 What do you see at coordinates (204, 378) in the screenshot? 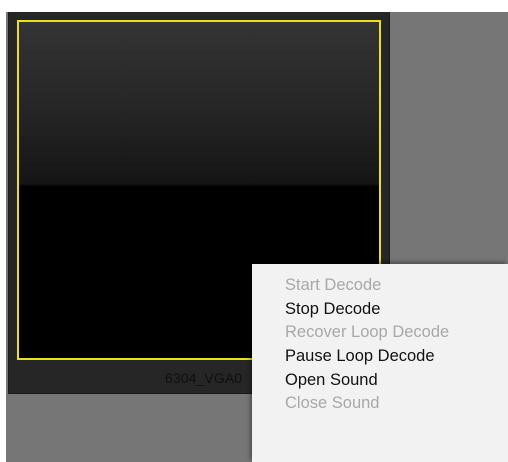
I see `channel-label: 6304_VGA0` at bounding box center [204, 378].